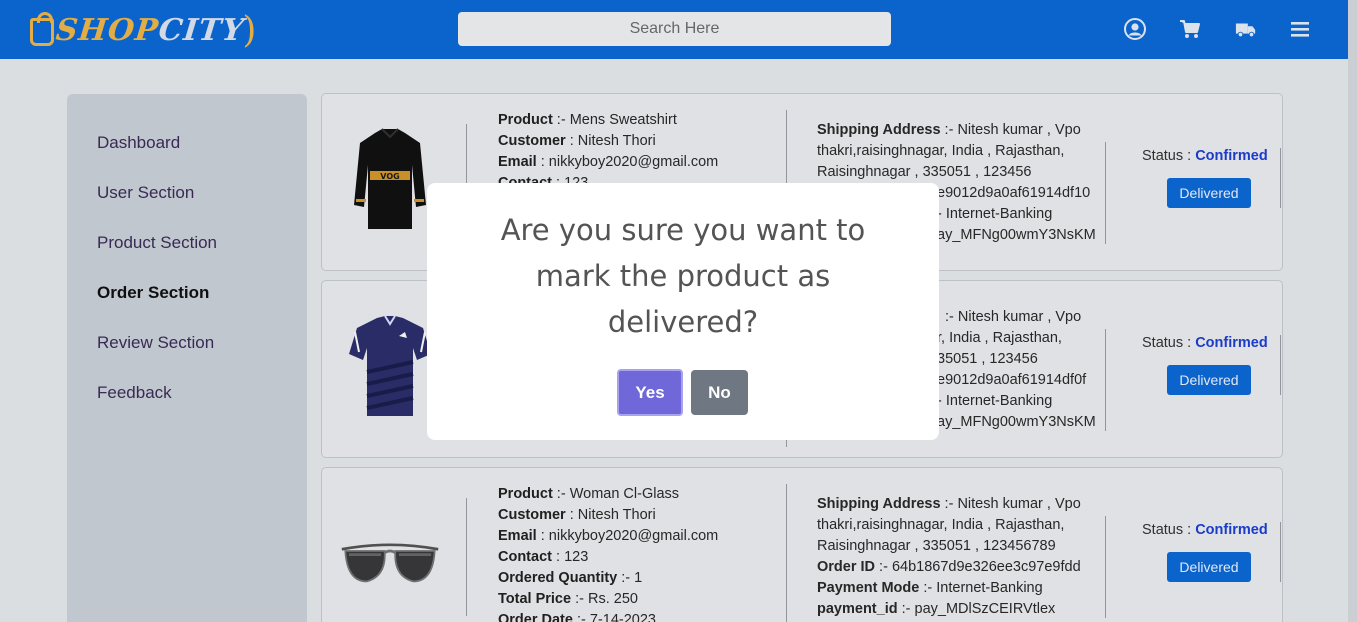 The height and width of the screenshot is (622, 1357). What do you see at coordinates (650, 392) in the screenshot?
I see `yes-button: Yes` at bounding box center [650, 392].